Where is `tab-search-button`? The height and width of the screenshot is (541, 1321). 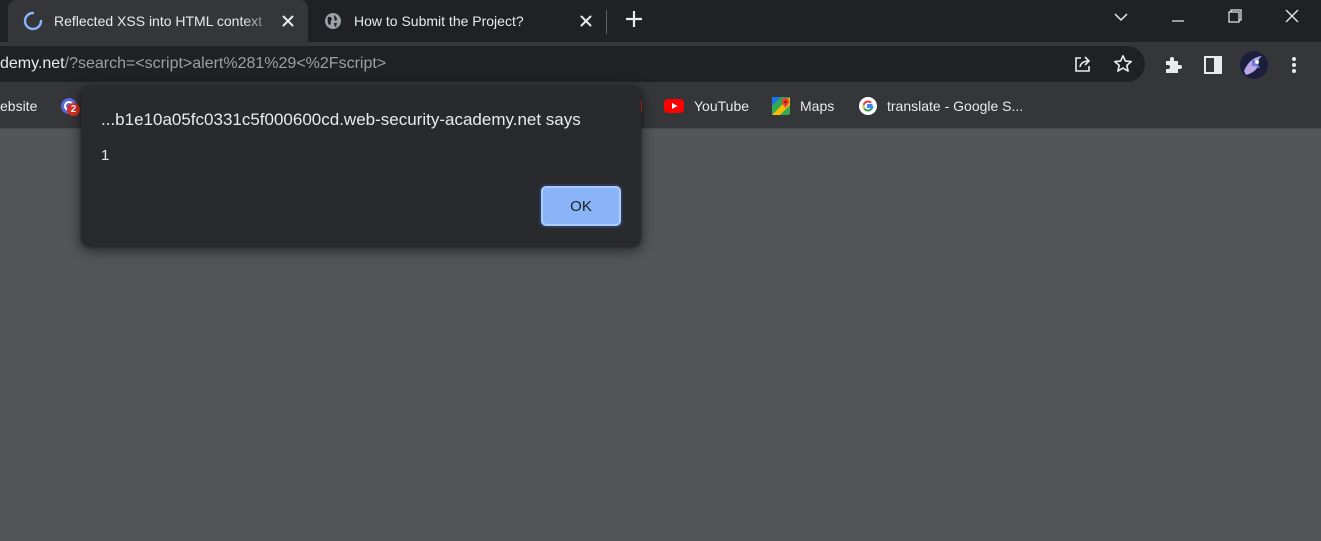
tab-search-button is located at coordinates (1121, 18).